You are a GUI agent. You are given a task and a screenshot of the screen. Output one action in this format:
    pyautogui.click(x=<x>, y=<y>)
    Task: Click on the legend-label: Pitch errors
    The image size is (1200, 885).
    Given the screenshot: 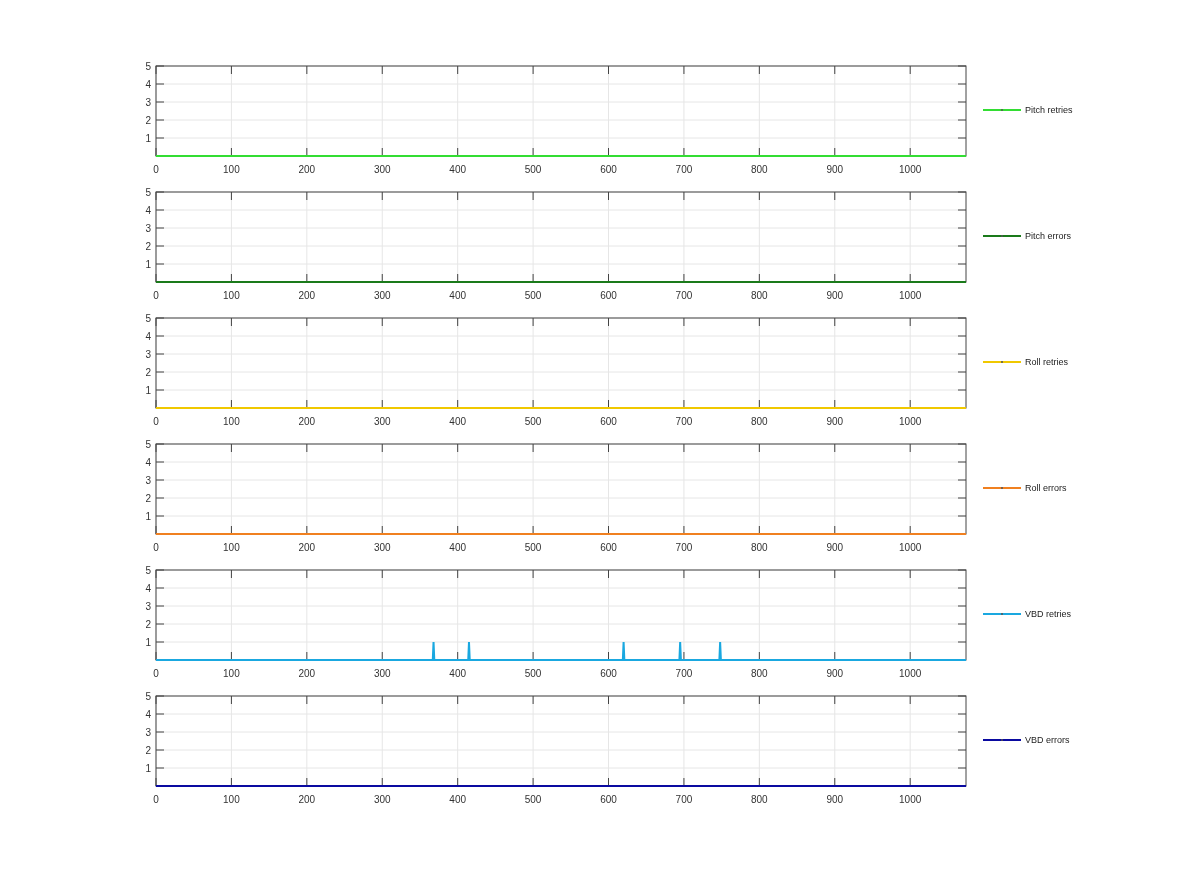 What is the action you would take?
    pyautogui.click(x=1048, y=236)
    